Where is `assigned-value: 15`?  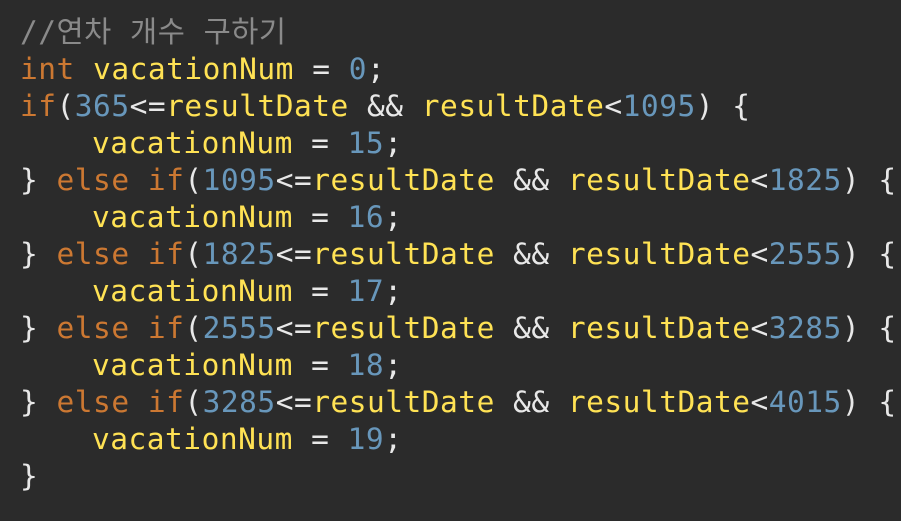
assigned-value: 15 is located at coordinates (366, 143).